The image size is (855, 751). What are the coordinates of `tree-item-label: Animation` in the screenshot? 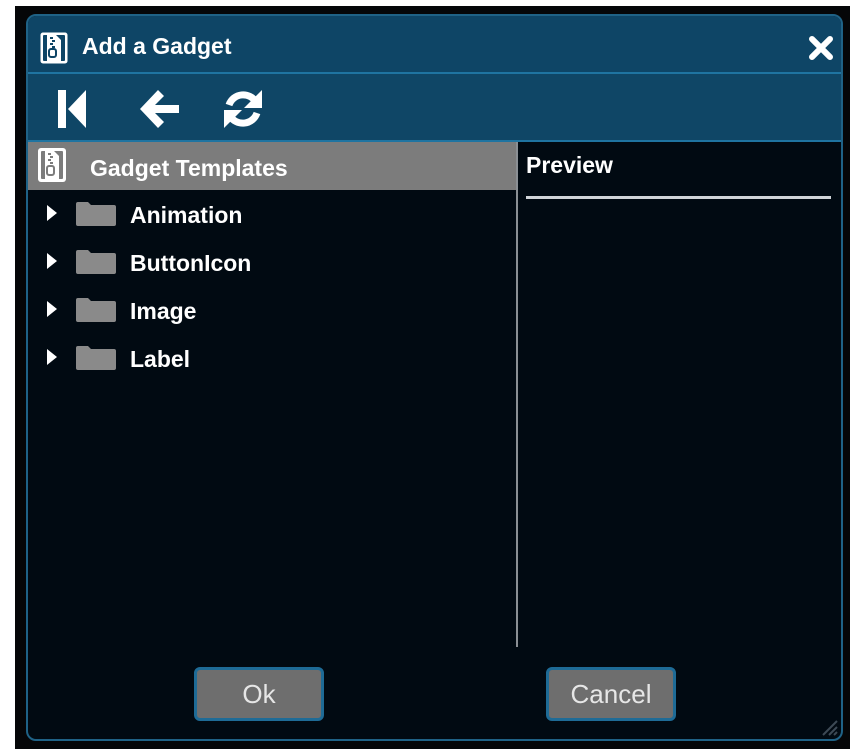 It's located at (186, 215).